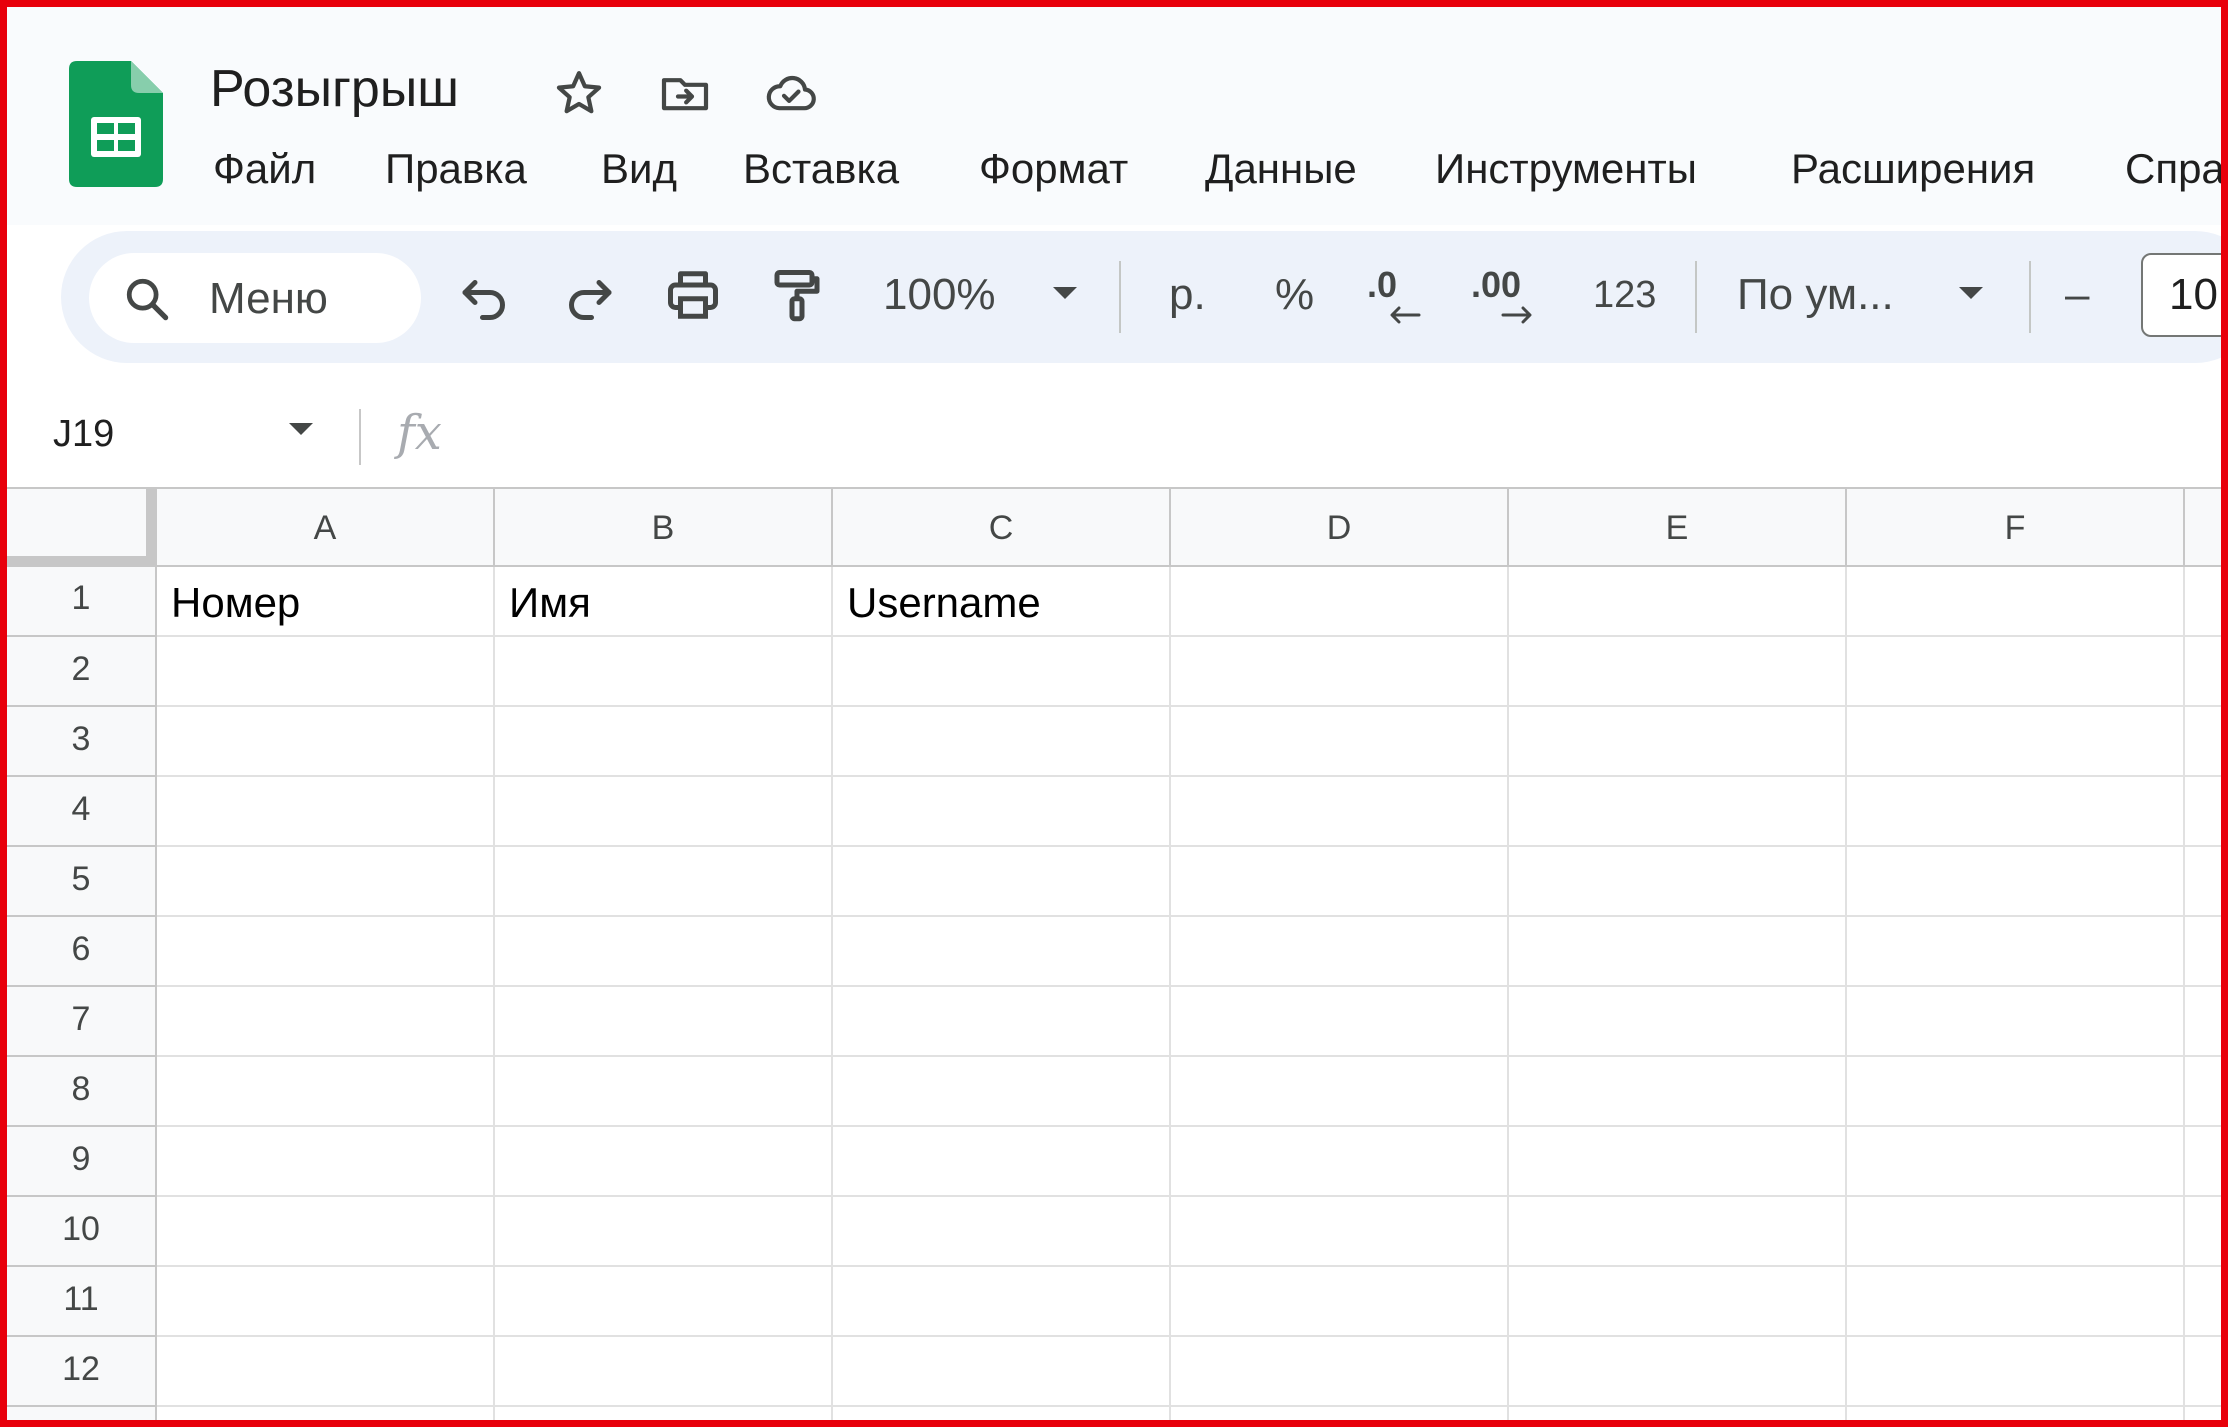 The image size is (2228, 1427). I want to click on name-box-dropdown-icon, so click(301, 431).